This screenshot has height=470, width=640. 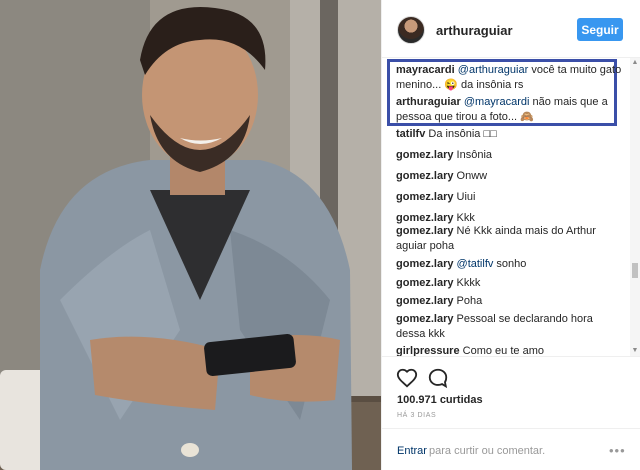 What do you see at coordinates (509, 197) in the screenshot?
I see `comment-item: gomez.lary Uiui` at bounding box center [509, 197].